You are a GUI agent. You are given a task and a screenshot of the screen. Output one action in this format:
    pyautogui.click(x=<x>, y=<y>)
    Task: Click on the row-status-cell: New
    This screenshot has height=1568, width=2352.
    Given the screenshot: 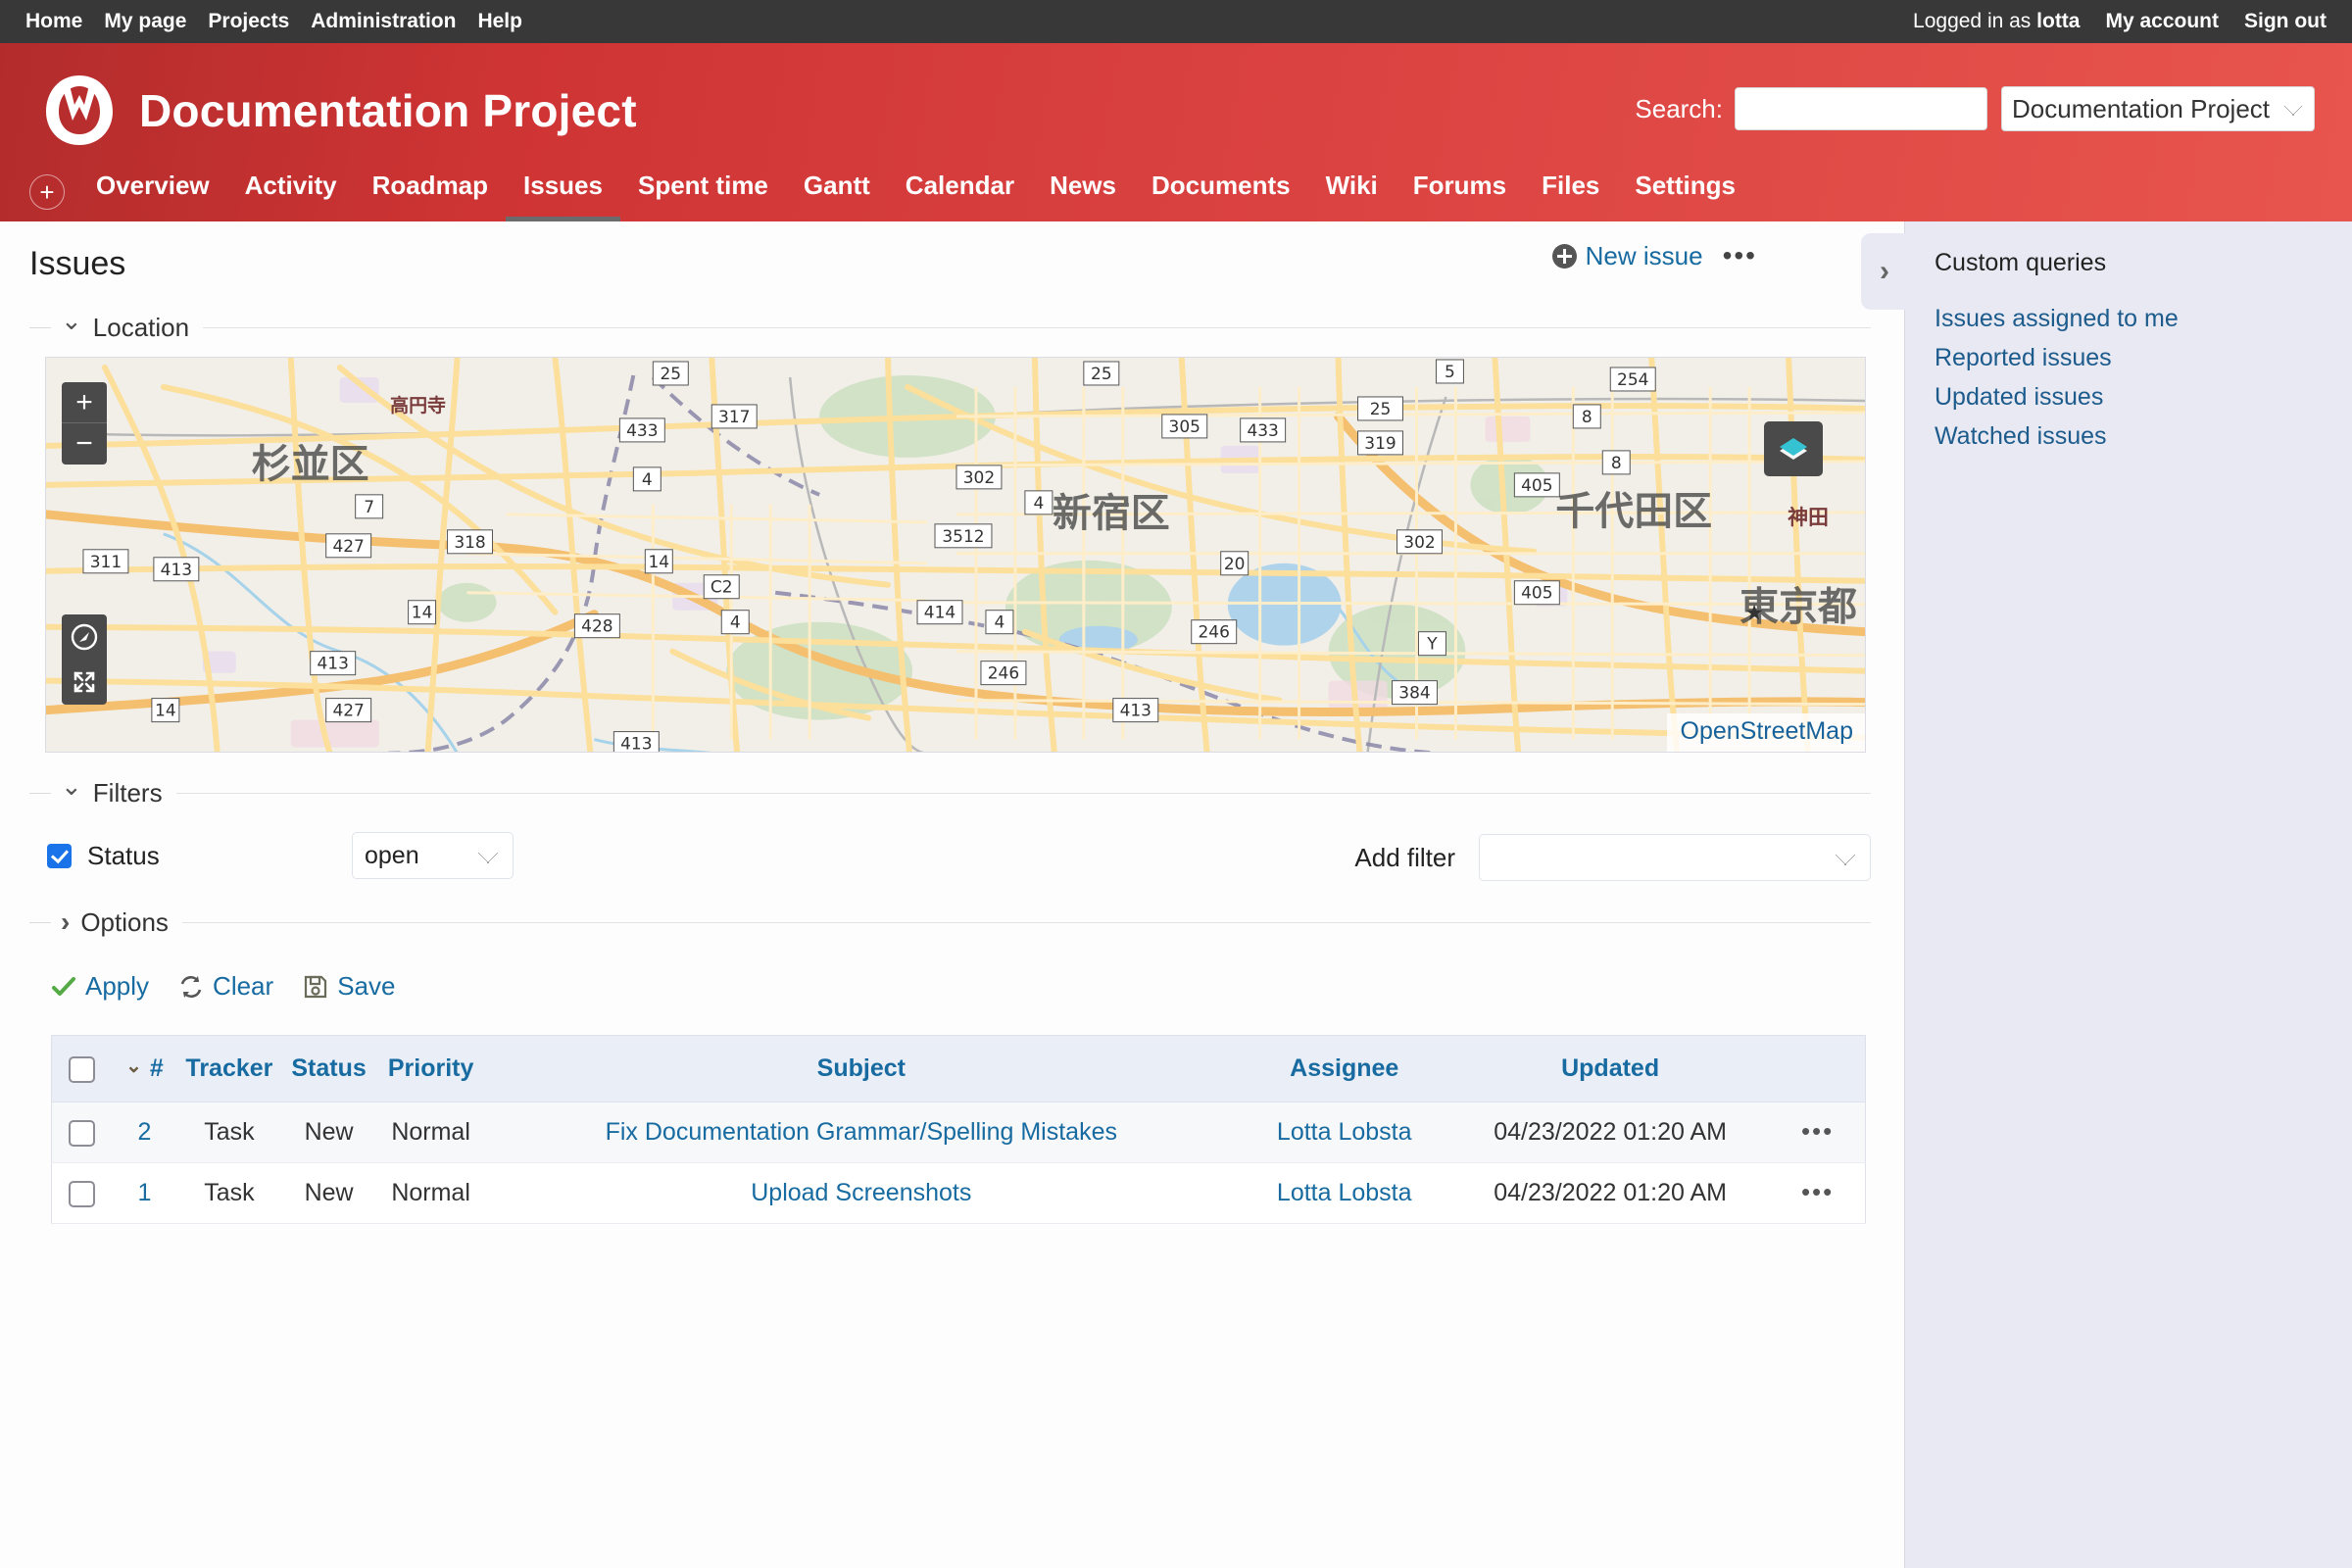 What is the action you would take?
    pyautogui.click(x=329, y=1132)
    